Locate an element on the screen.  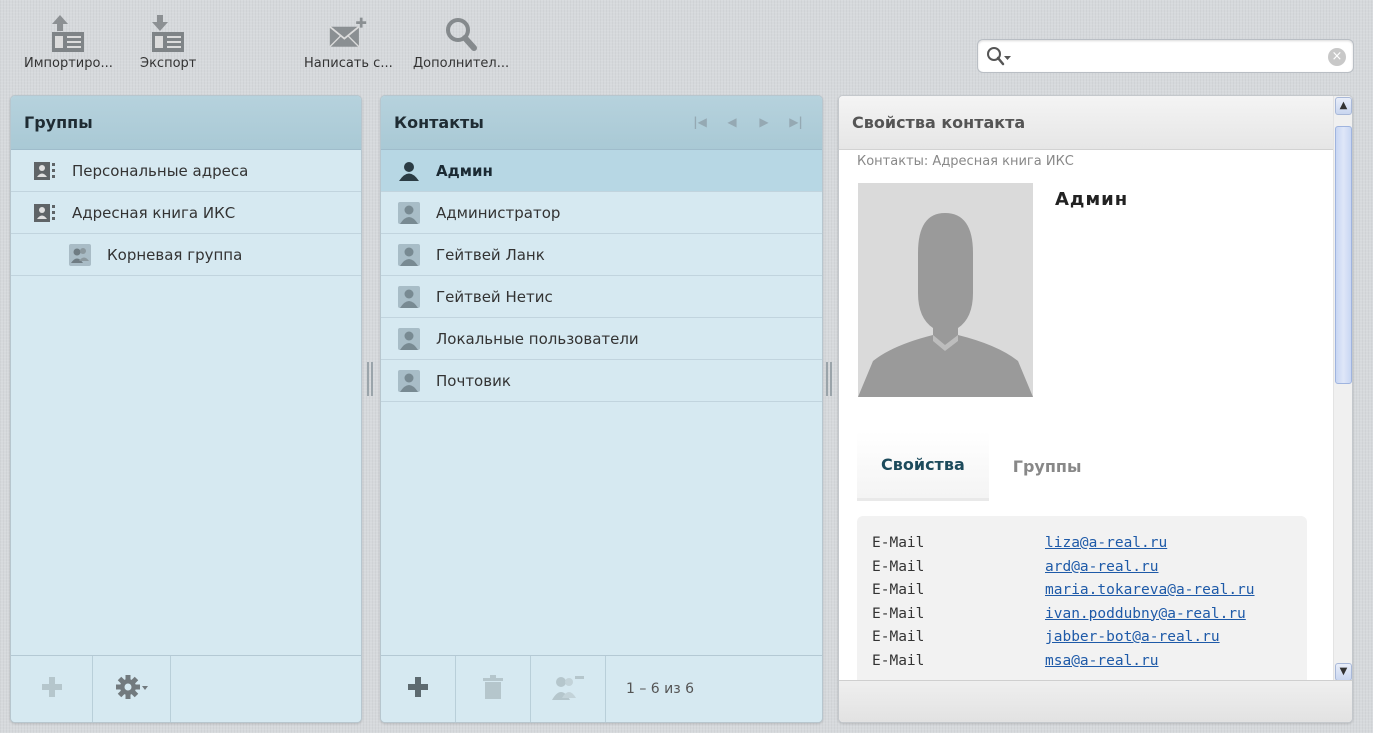
next-page-icon: ▶ is located at coordinates (764, 122).